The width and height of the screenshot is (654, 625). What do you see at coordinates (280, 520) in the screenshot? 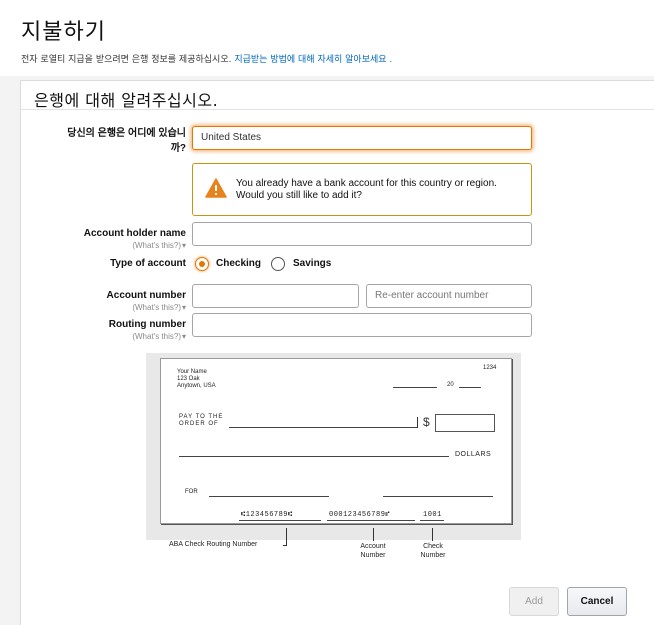
I see `routing-underline` at bounding box center [280, 520].